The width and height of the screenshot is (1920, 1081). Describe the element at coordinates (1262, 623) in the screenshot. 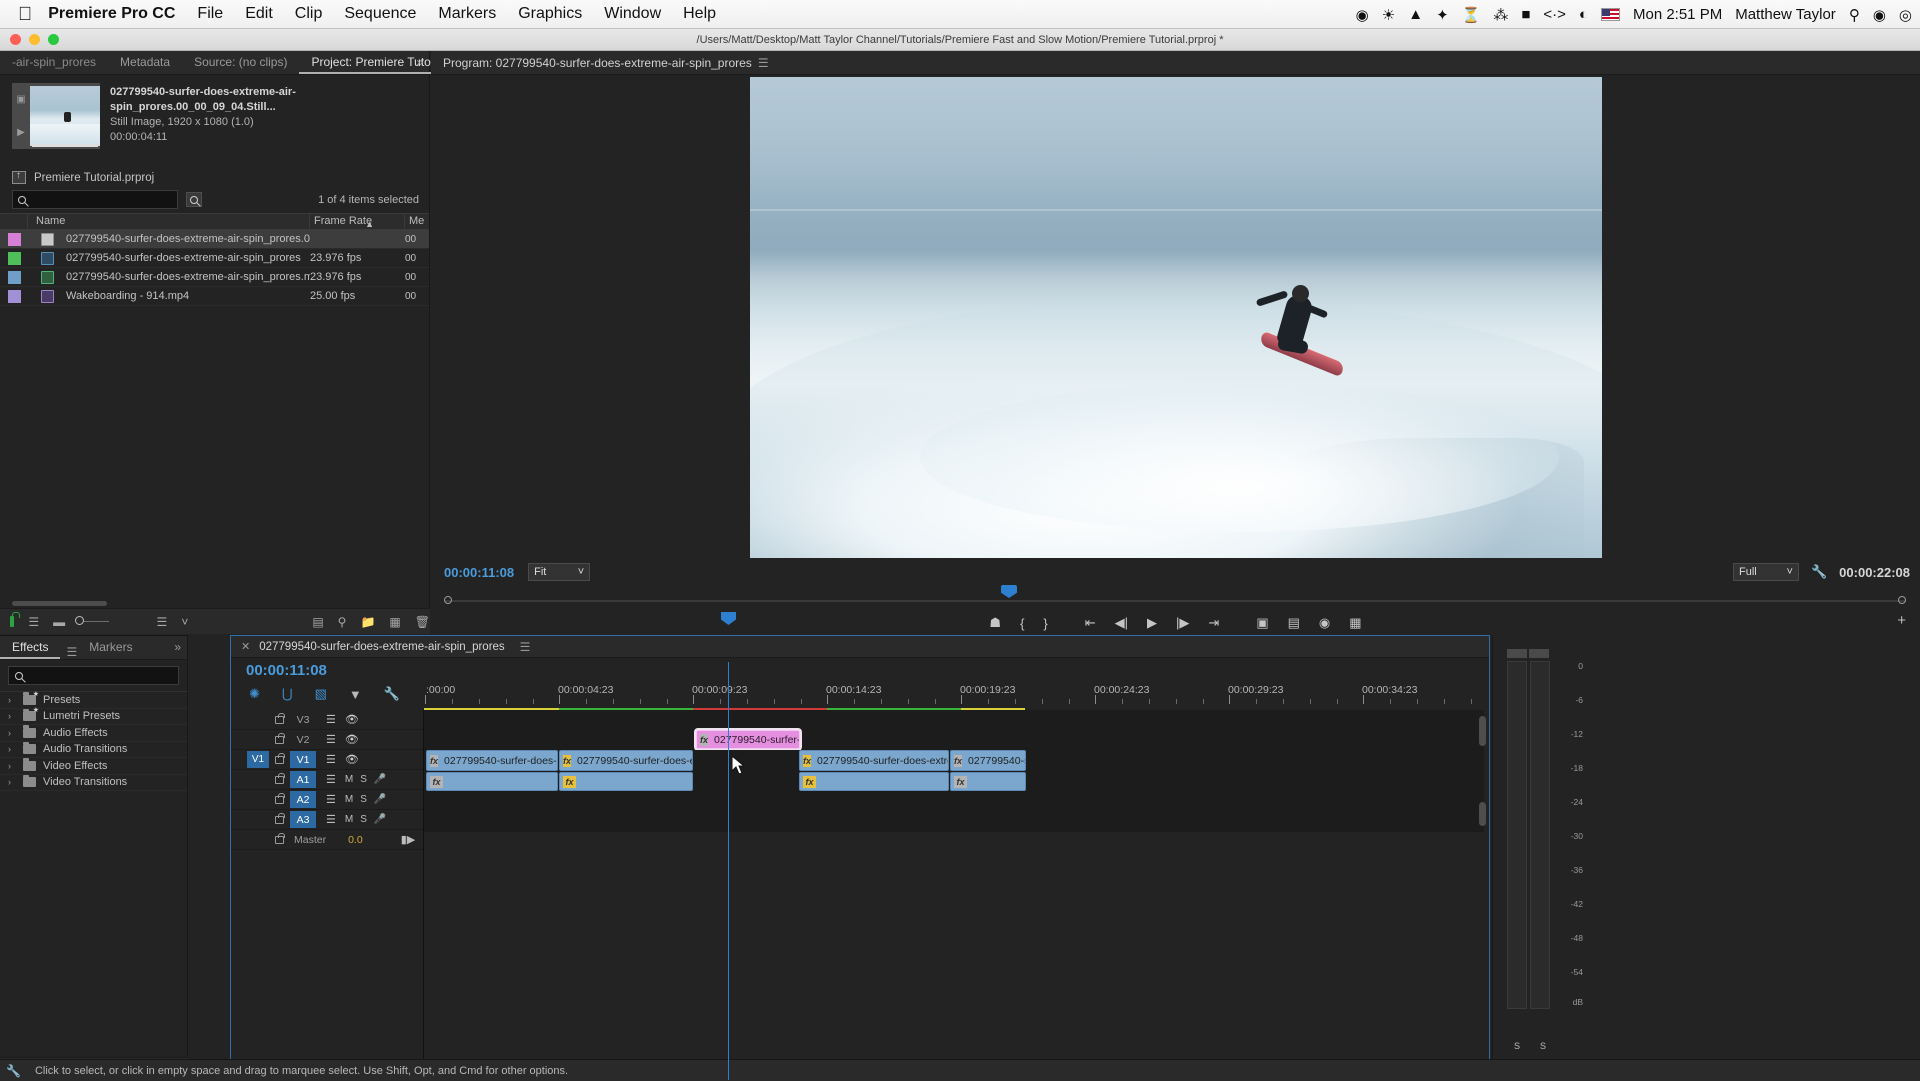

I see `lift-icon: ▣` at that location.